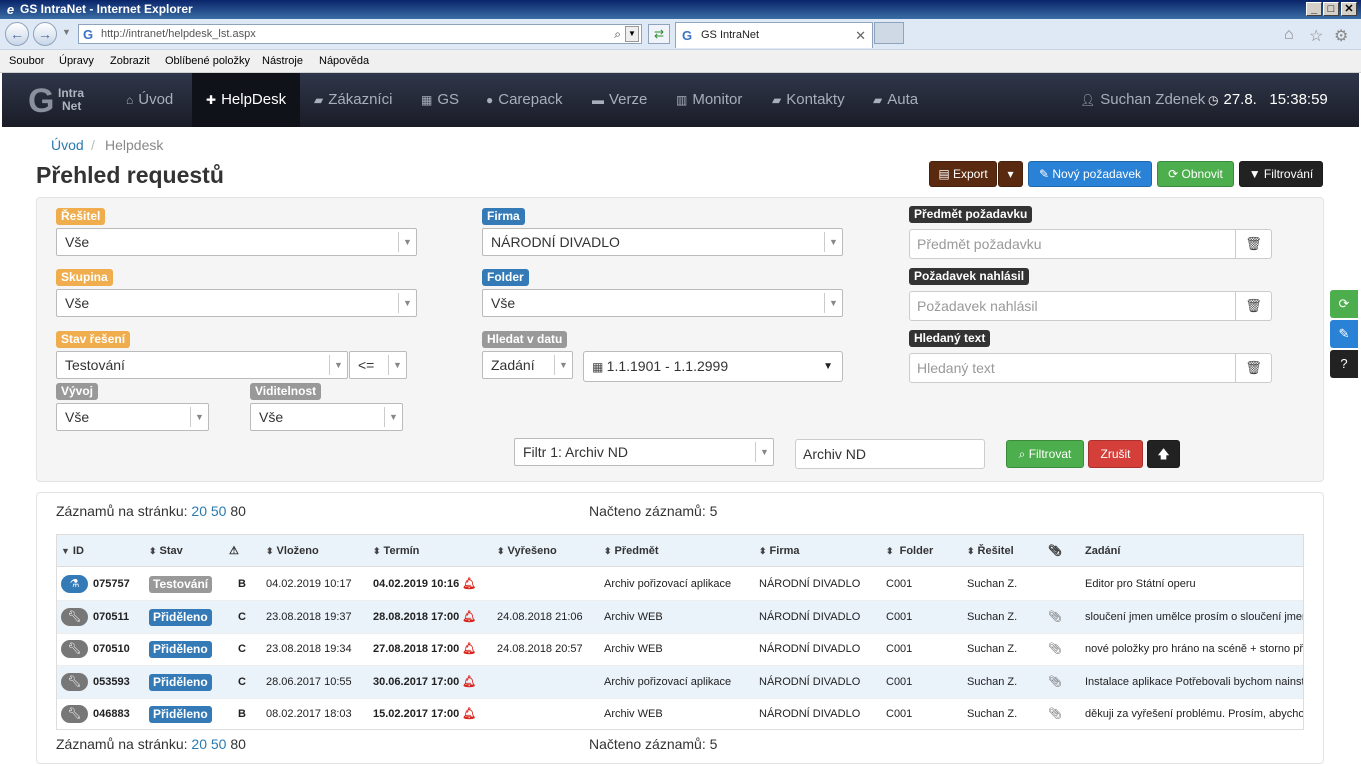 This screenshot has height=766, width=1361. I want to click on th-termin: ⬍ Termín, so click(396, 551).